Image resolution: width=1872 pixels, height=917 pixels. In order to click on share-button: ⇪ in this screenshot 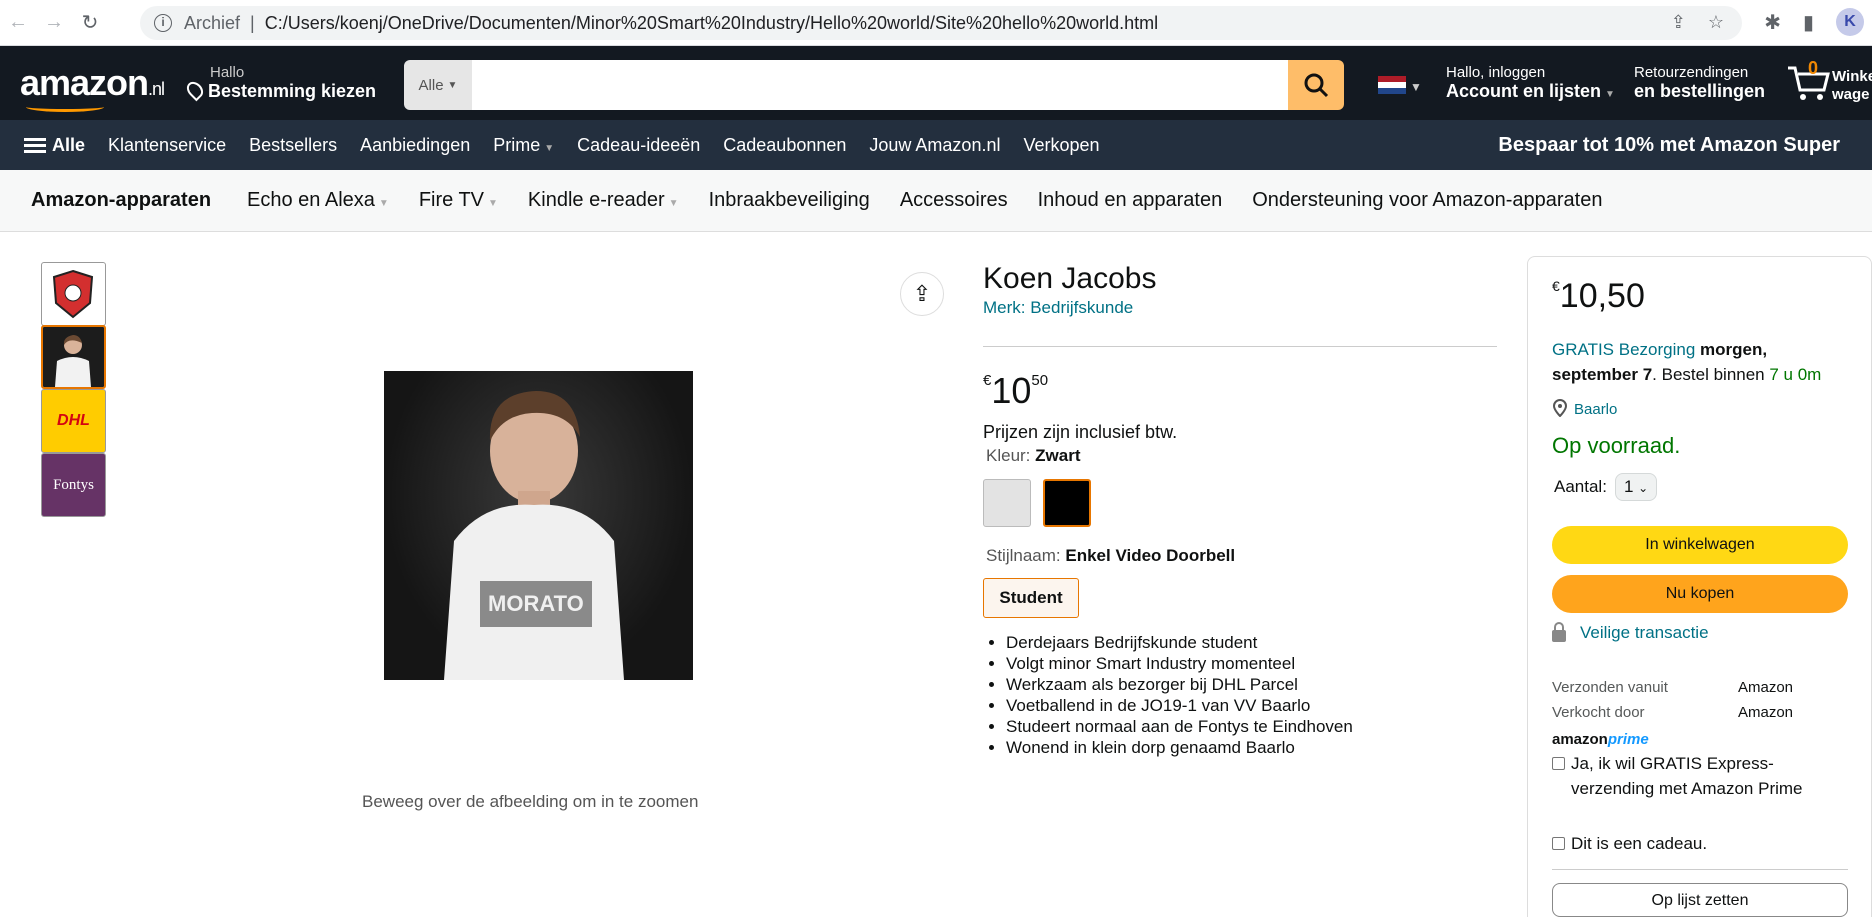, I will do `click(922, 294)`.